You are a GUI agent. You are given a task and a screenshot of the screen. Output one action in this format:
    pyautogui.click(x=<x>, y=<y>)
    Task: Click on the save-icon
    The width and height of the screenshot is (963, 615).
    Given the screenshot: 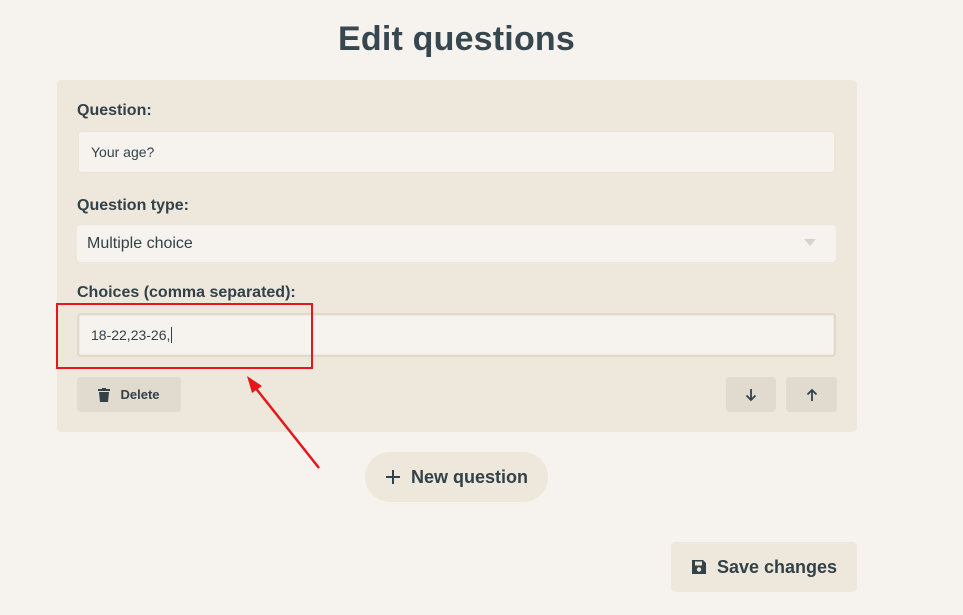 What is the action you would take?
    pyautogui.click(x=698, y=567)
    